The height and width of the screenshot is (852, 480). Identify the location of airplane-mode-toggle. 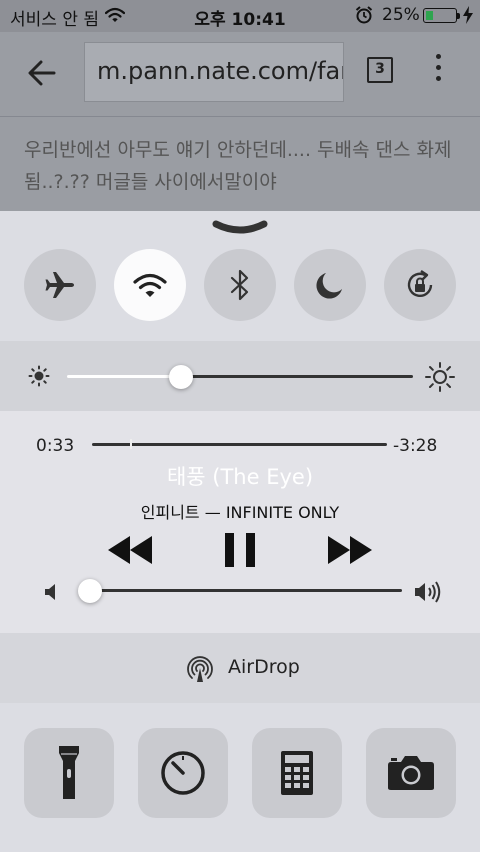
(60, 285).